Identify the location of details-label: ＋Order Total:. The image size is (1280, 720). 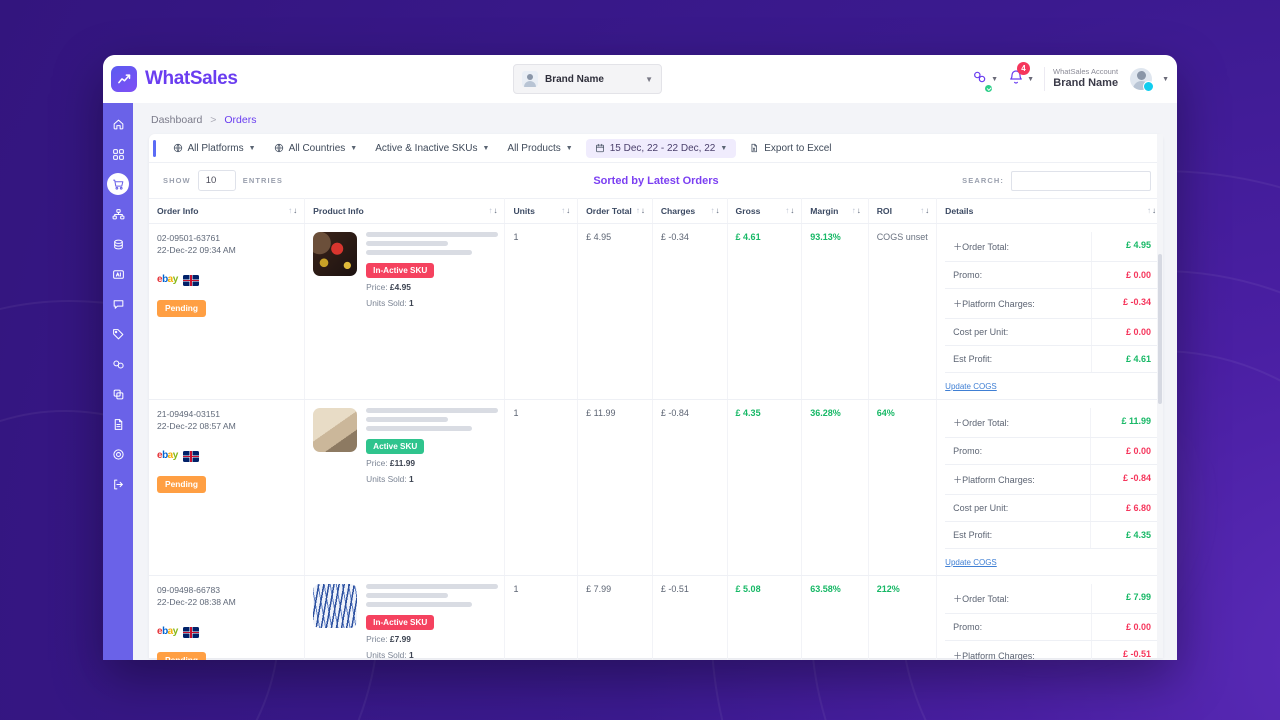
(1018, 423).